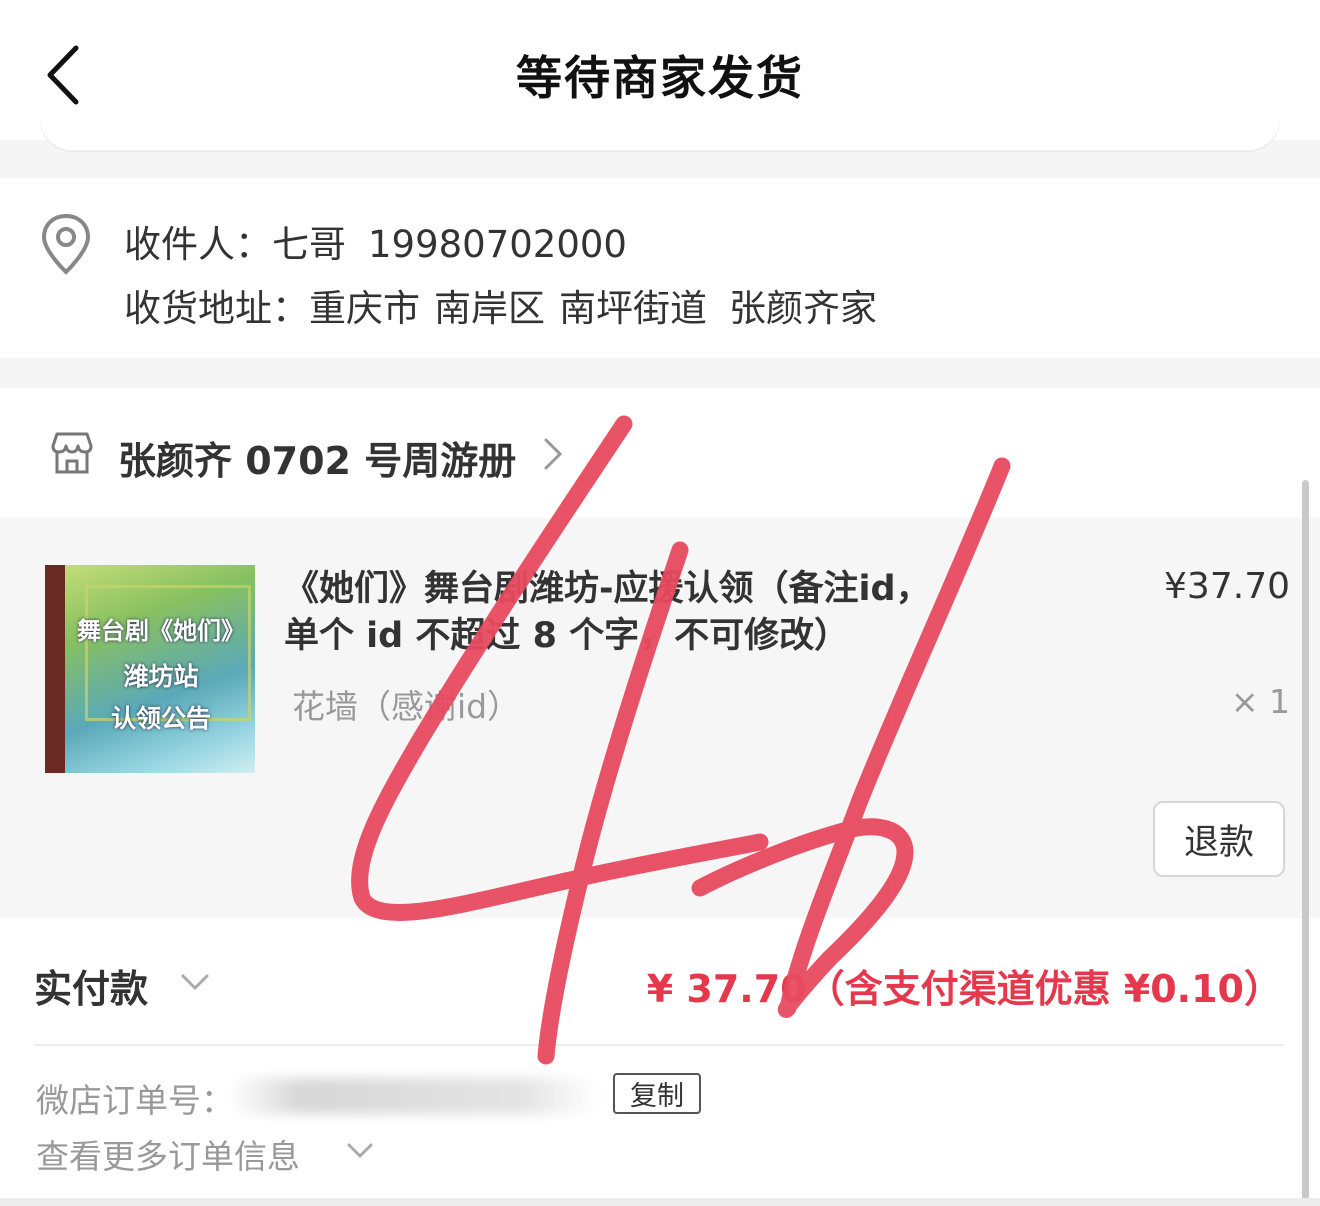 This screenshot has width=1320, height=1206. What do you see at coordinates (198, 244) in the screenshot?
I see `recipient-label: 收件人：` at bounding box center [198, 244].